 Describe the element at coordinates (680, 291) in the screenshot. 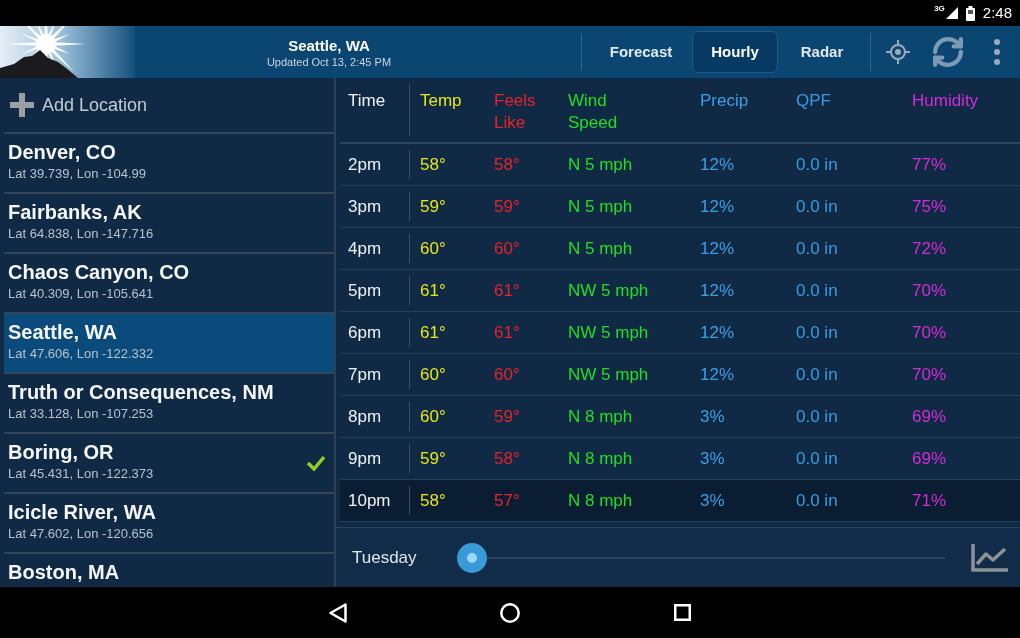

I see `table-row: 5pm 61° 61° NW 5 mph 12% 0.0 in 70%` at that location.